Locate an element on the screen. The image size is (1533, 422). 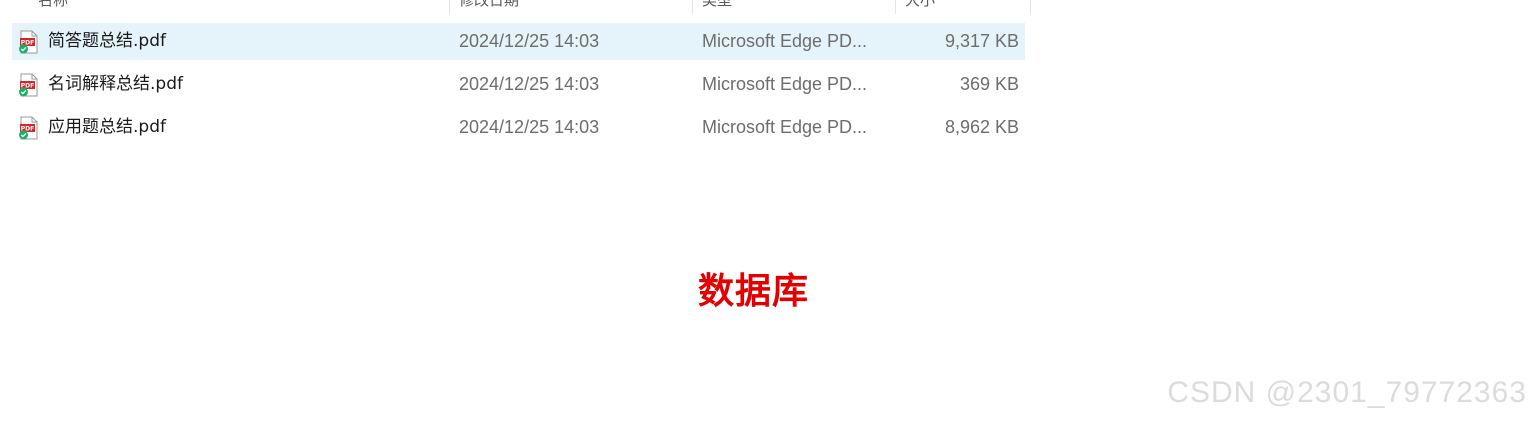
watermark: CSDN @2301_79772363 is located at coordinates (1347, 392).